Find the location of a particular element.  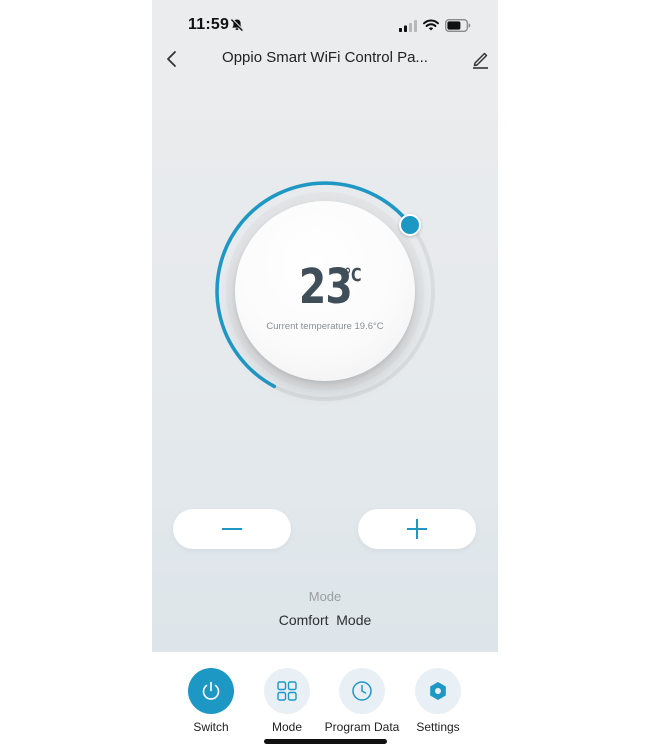

battery-icon is located at coordinates (458, 25).